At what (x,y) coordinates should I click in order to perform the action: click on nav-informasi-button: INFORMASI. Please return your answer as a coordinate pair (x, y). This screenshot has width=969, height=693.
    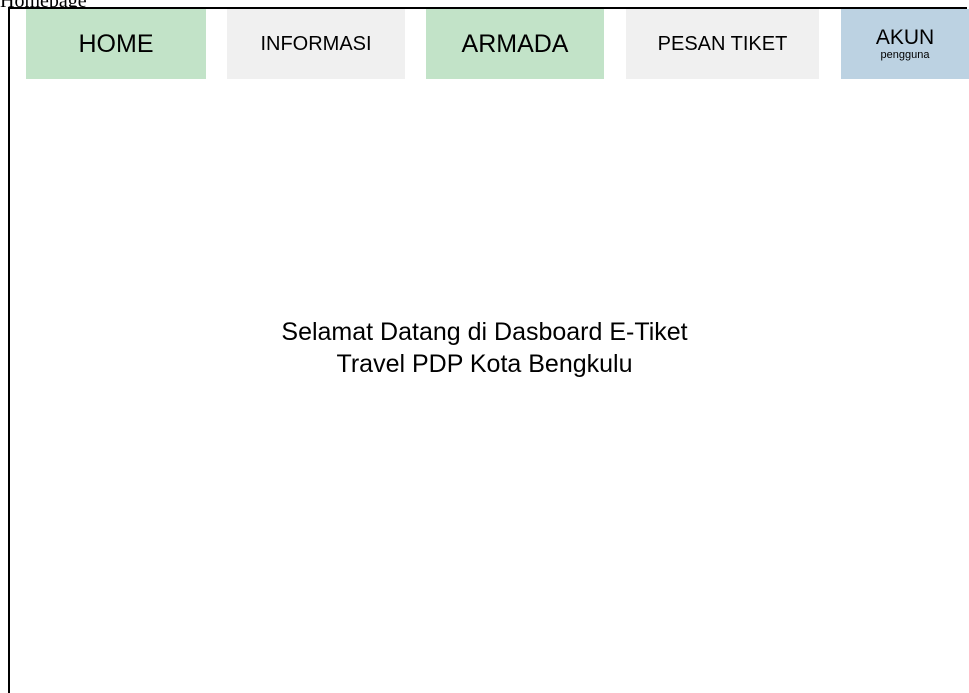
    Looking at the image, I should click on (316, 44).